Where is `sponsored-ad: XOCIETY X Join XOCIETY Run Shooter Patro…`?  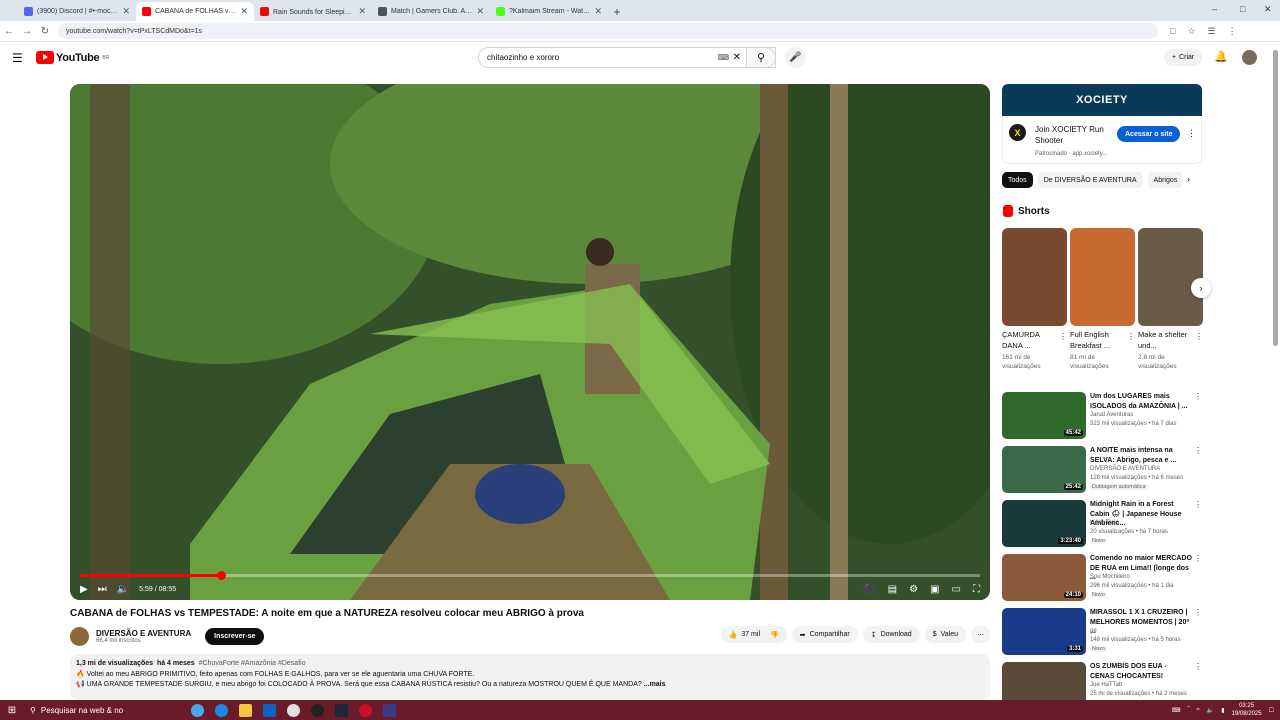
sponsored-ad: XOCIETY X Join XOCIETY Run Shooter Patro… is located at coordinates (1102, 124).